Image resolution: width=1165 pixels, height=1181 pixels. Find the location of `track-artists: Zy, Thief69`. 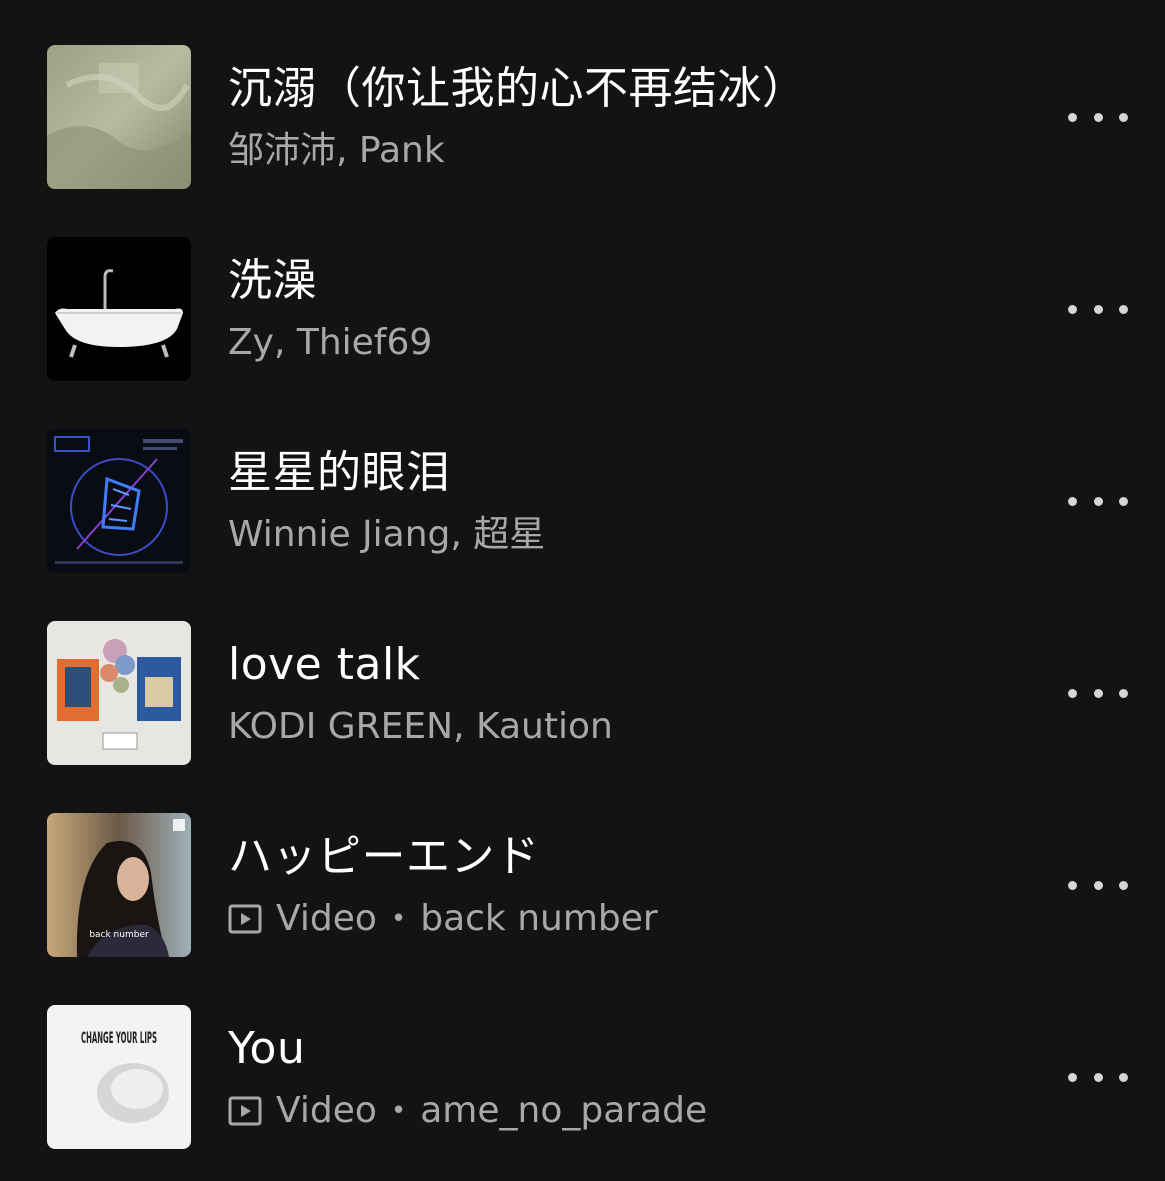

track-artists: Zy, Thief69 is located at coordinates (330, 343).